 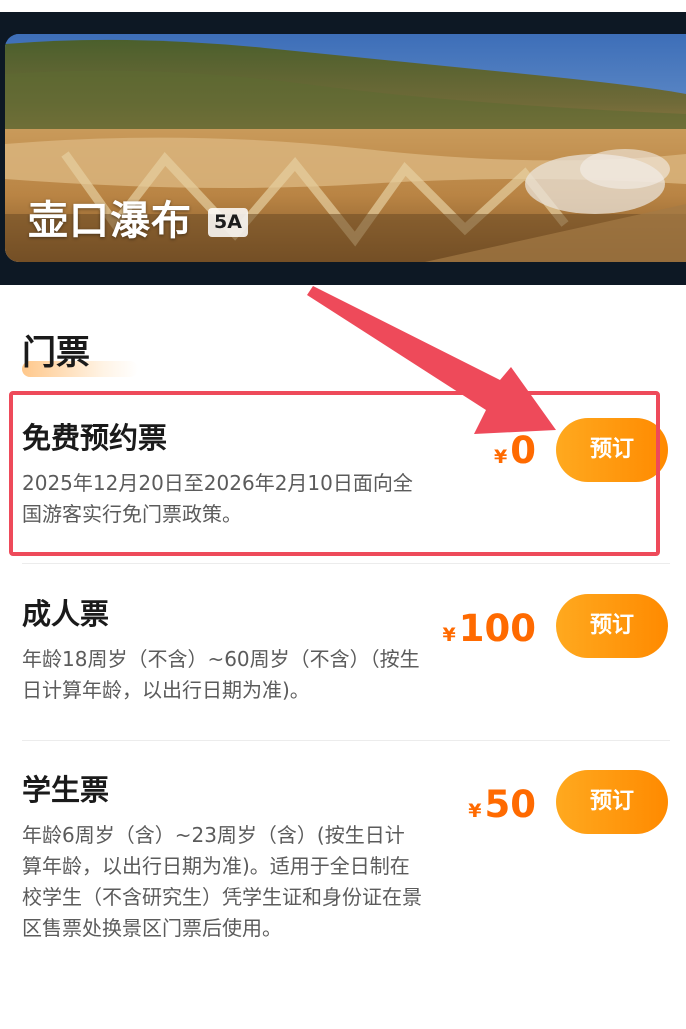 I want to click on price-value: 100, so click(x=497, y=628).